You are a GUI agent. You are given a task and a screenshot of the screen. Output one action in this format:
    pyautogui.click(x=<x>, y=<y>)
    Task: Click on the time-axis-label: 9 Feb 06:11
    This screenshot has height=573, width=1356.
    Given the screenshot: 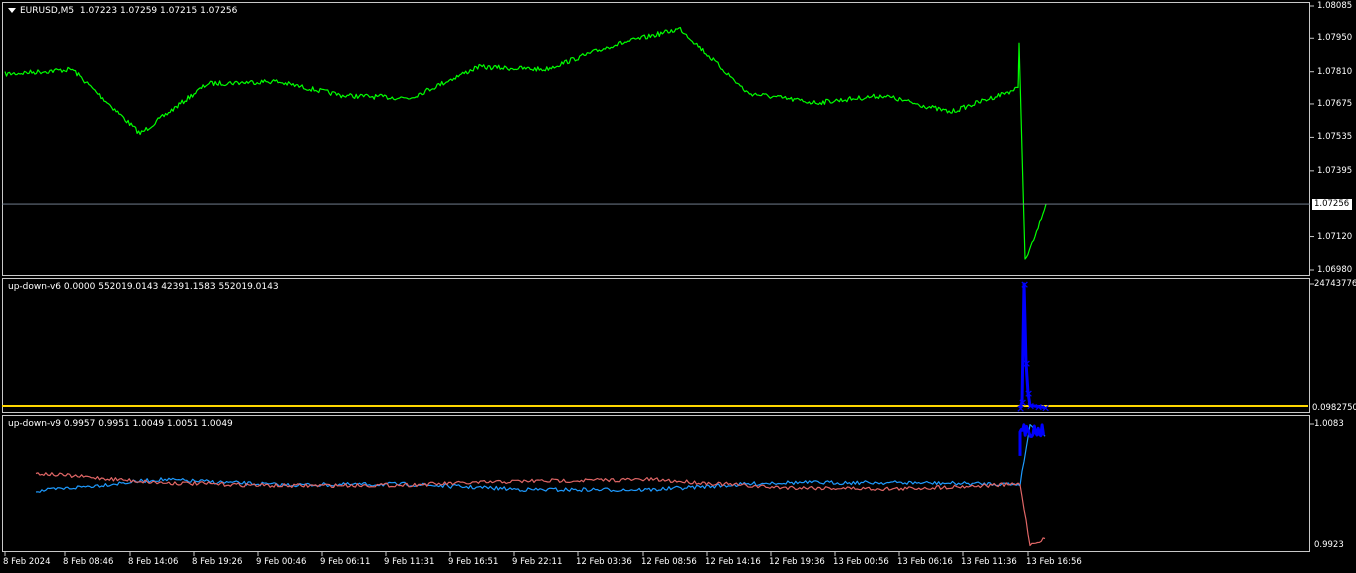 What is the action you would take?
    pyautogui.click(x=345, y=562)
    